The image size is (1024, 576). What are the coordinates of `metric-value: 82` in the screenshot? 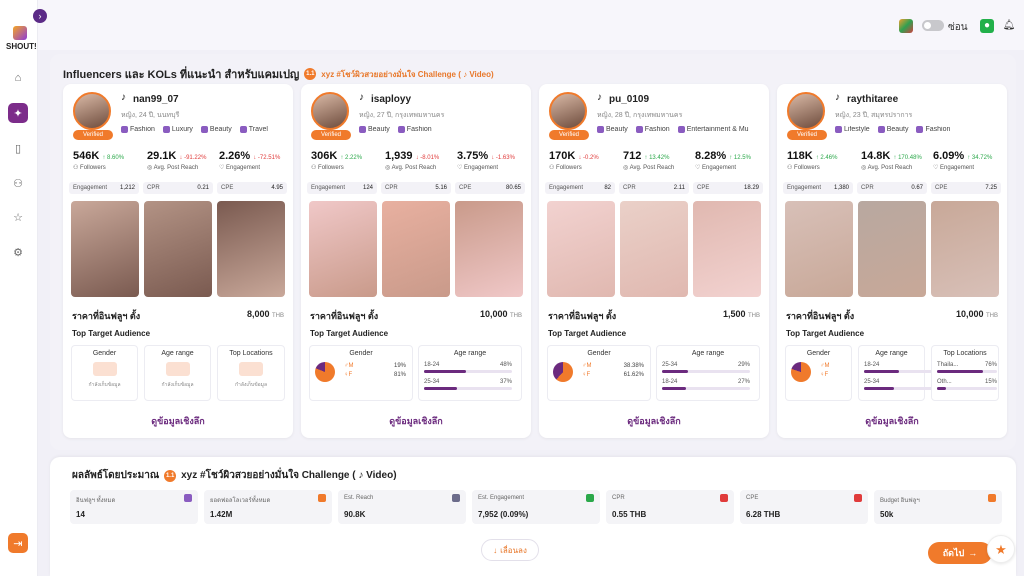 It's located at (607, 188).